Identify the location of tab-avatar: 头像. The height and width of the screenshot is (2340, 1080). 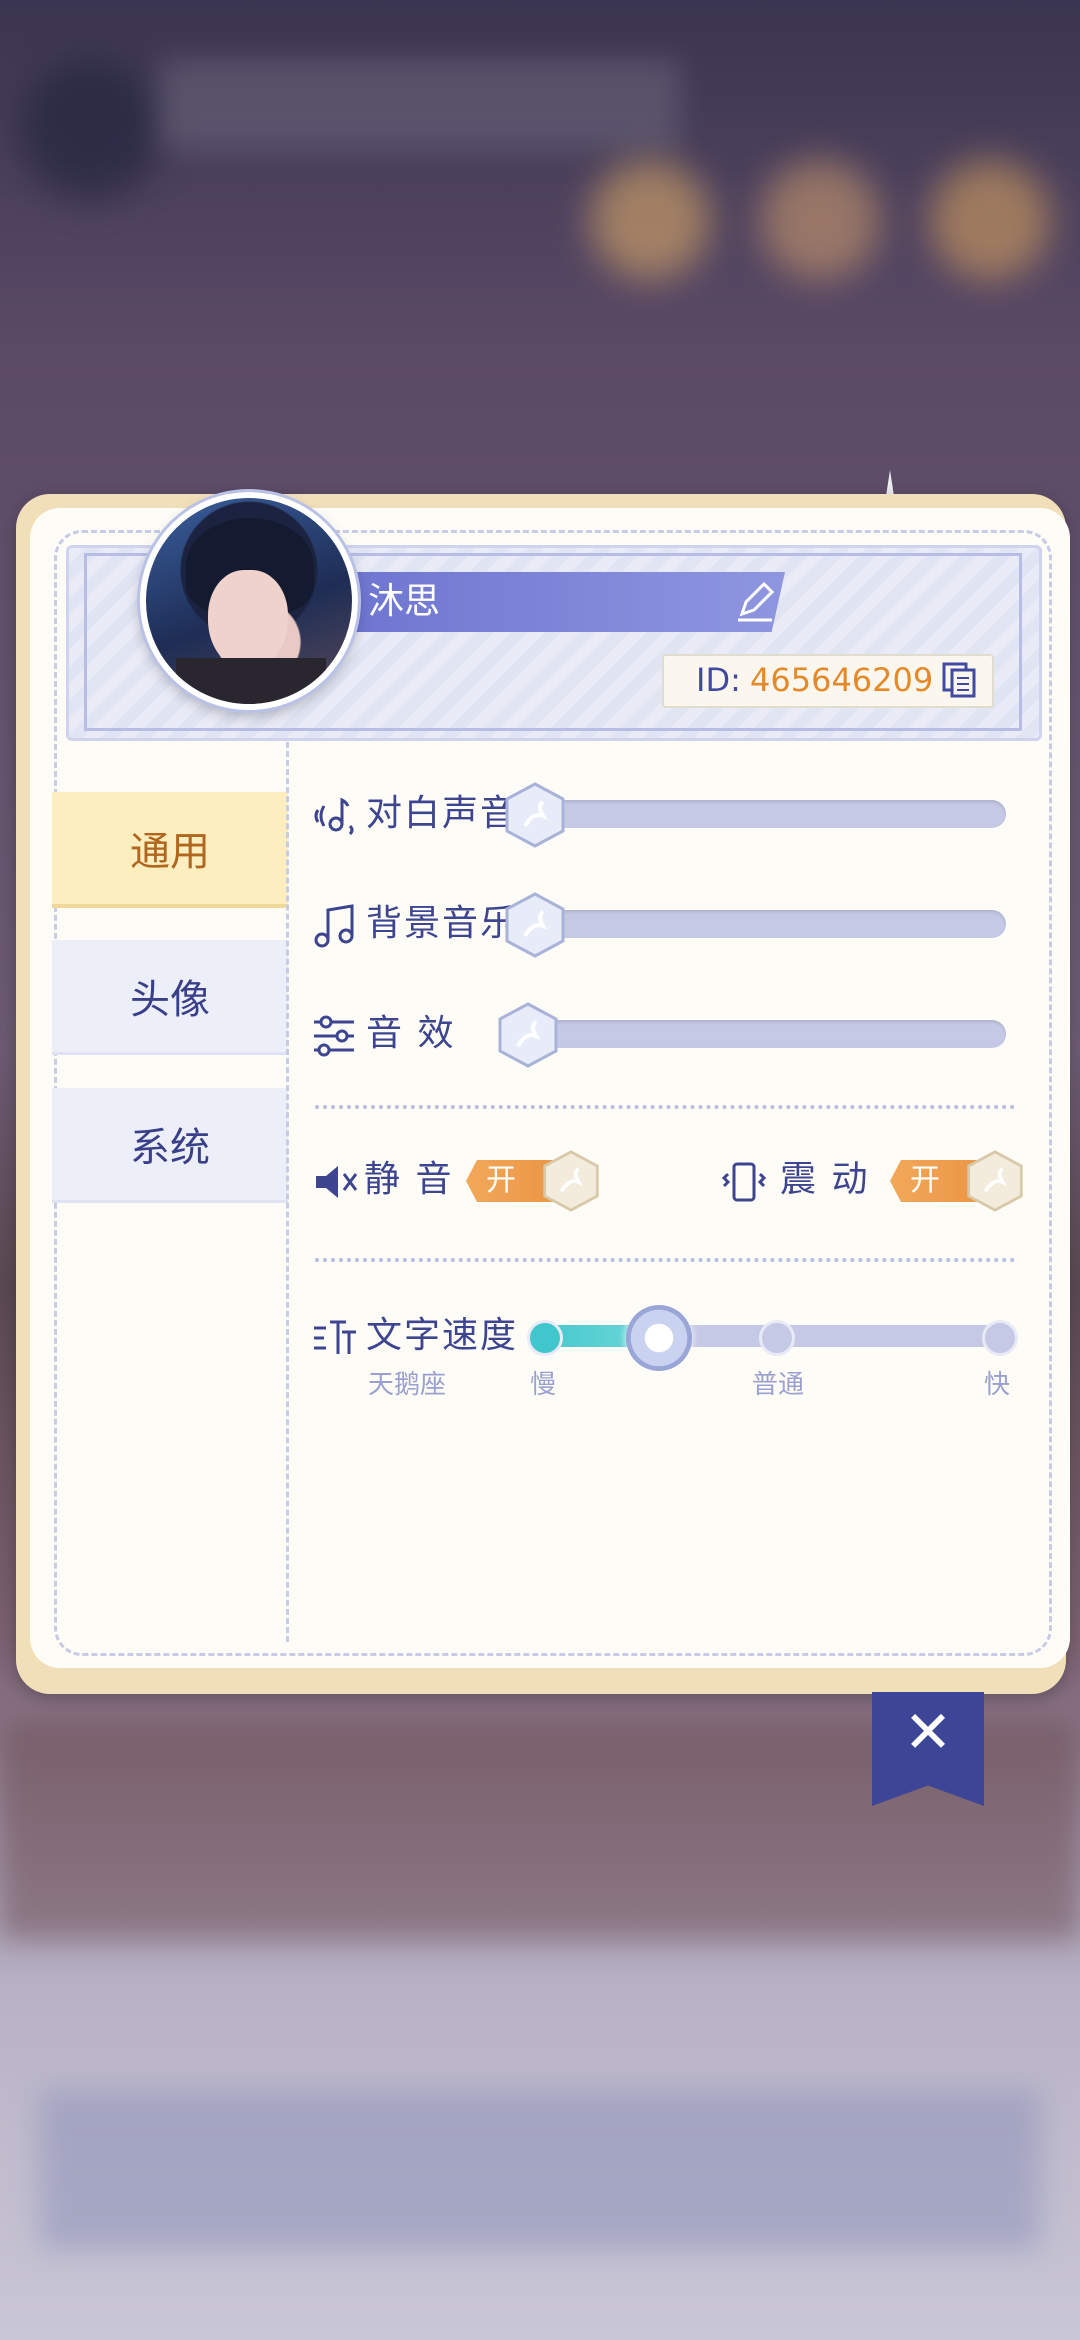
(170, 997).